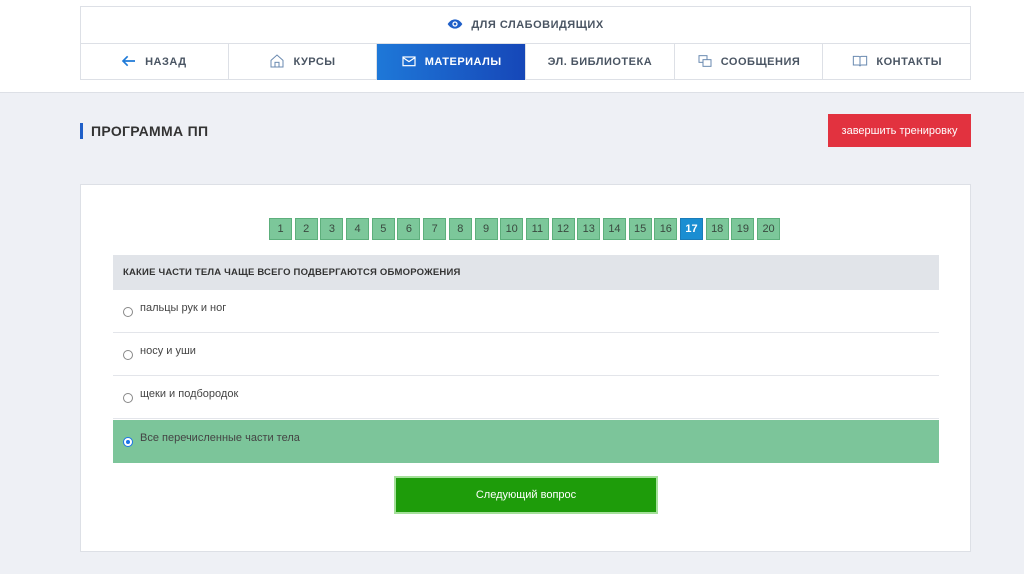 The image size is (1024, 574). What do you see at coordinates (144, 131) in the screenshot?
I see `page-title: ПРОГРАММА ПП` at bounding box center [144, 131].